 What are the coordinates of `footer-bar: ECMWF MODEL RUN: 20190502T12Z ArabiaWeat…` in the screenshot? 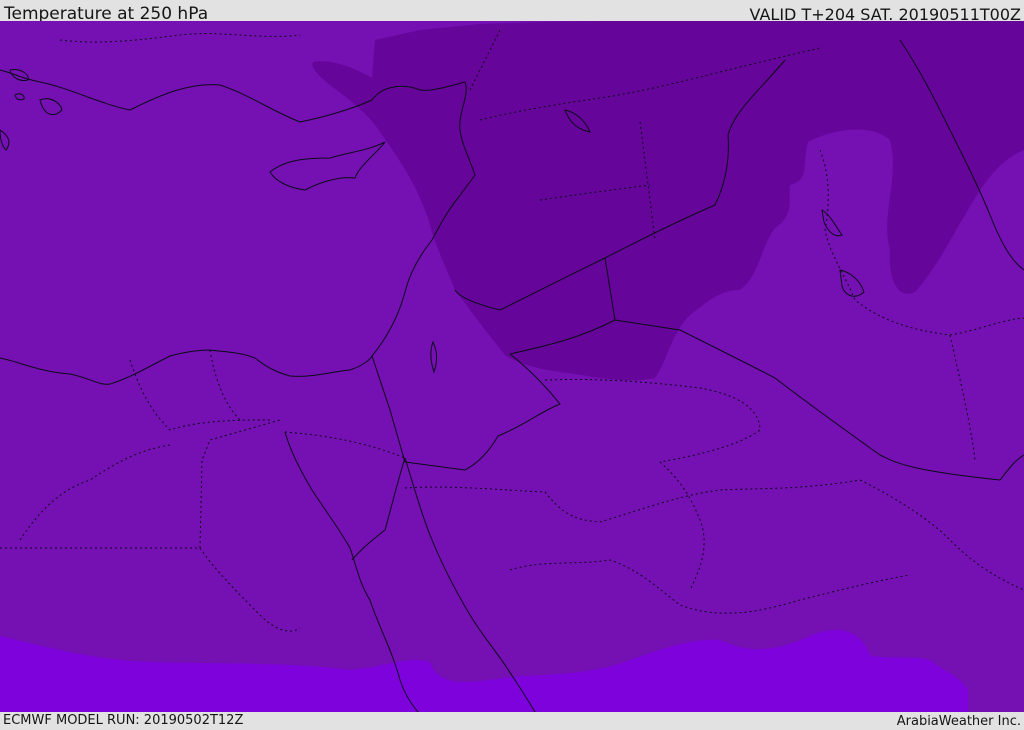 It's located at (512, 720).